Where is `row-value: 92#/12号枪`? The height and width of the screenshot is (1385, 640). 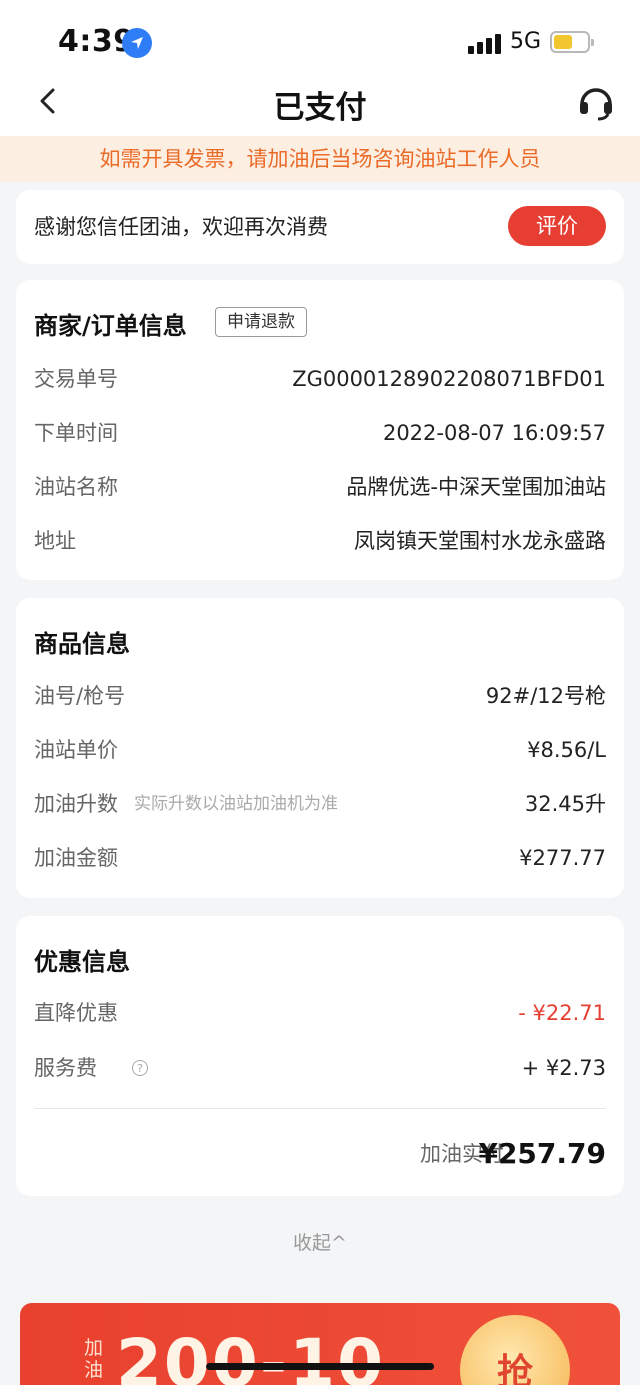 row-value: 92#/12号枪 is located at coordinates (545, 696).